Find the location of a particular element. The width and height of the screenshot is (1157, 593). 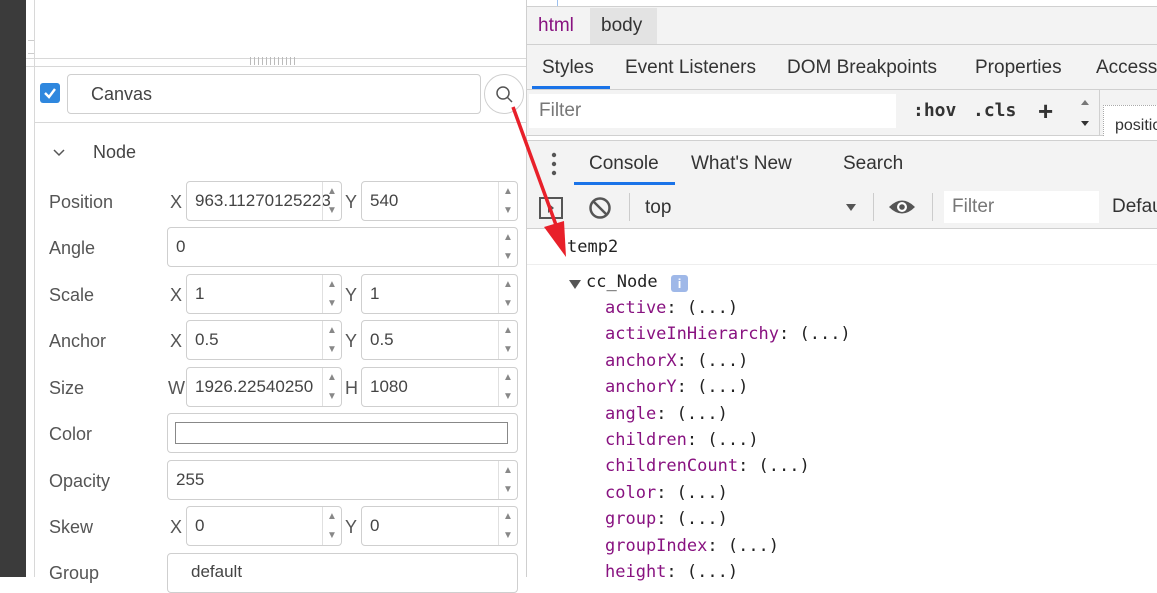

angle-input: 0 ▲ ▼ is located at coordinates (342, 247).